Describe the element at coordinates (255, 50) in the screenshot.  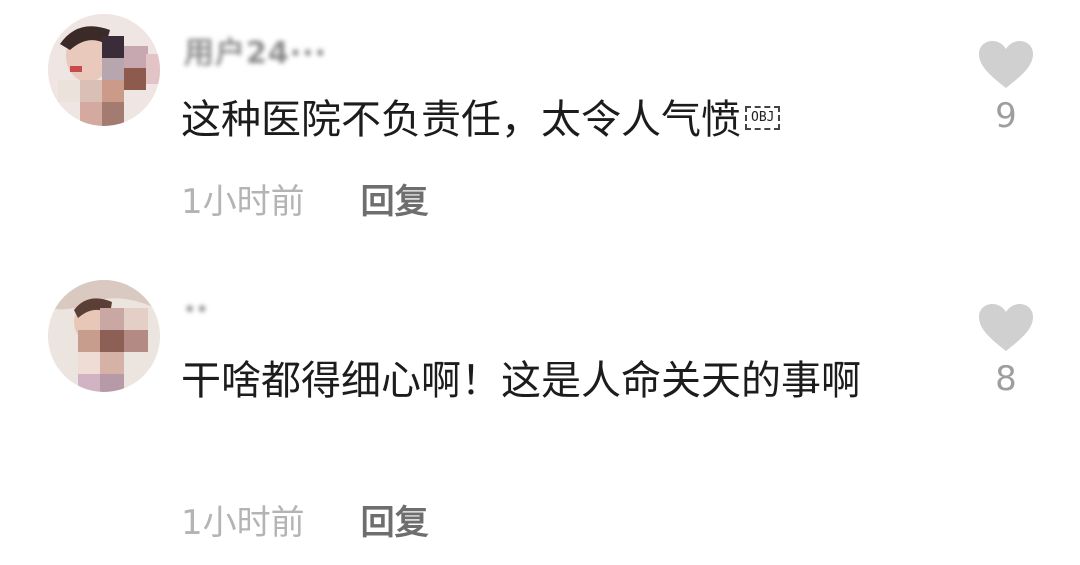
I see `username: 用户24···` at that location.